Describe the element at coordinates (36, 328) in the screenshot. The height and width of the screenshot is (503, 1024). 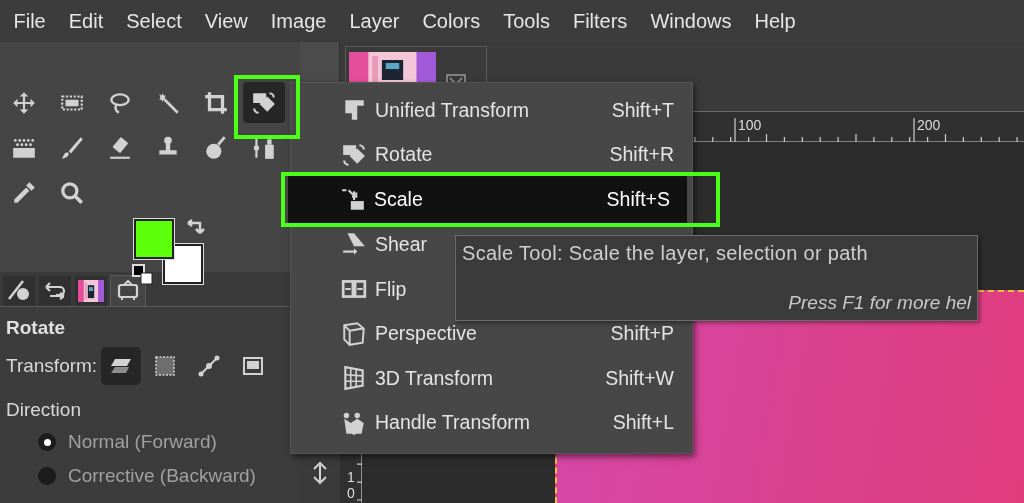
I see `tool-options-title: Rotate` at that location.